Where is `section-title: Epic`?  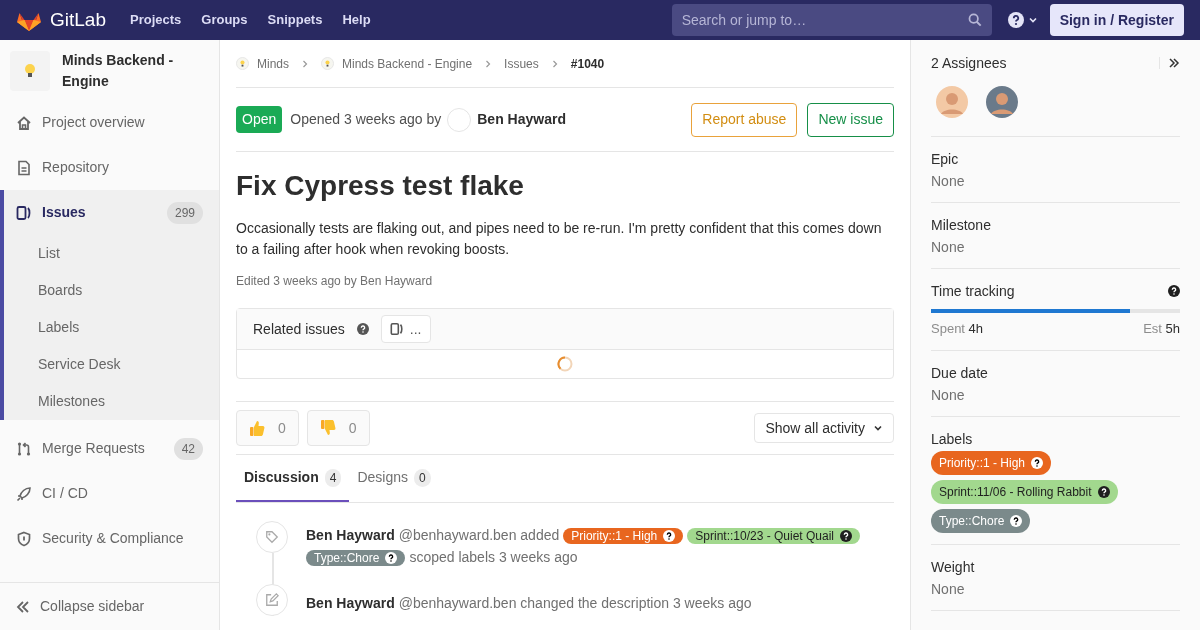 section-title: Epic is located at coordinates (945, 159).